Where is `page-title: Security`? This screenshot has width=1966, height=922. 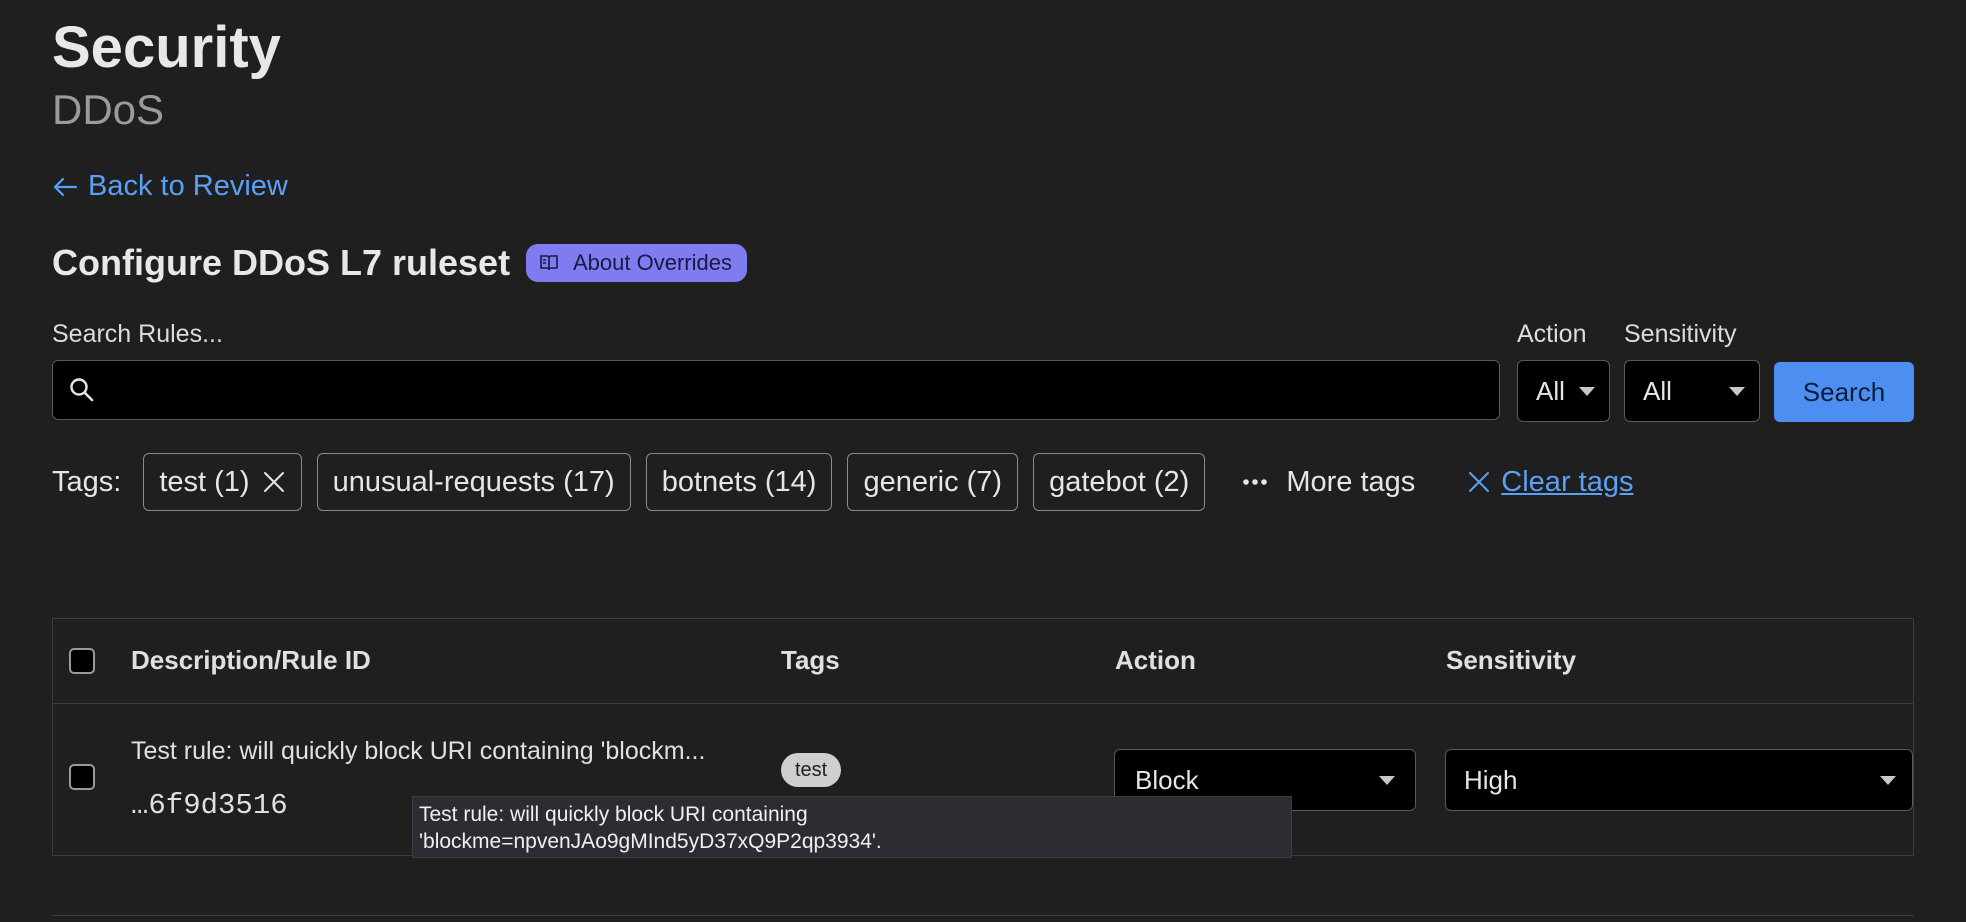
page-title: Security is located at coordinates (166, 47).